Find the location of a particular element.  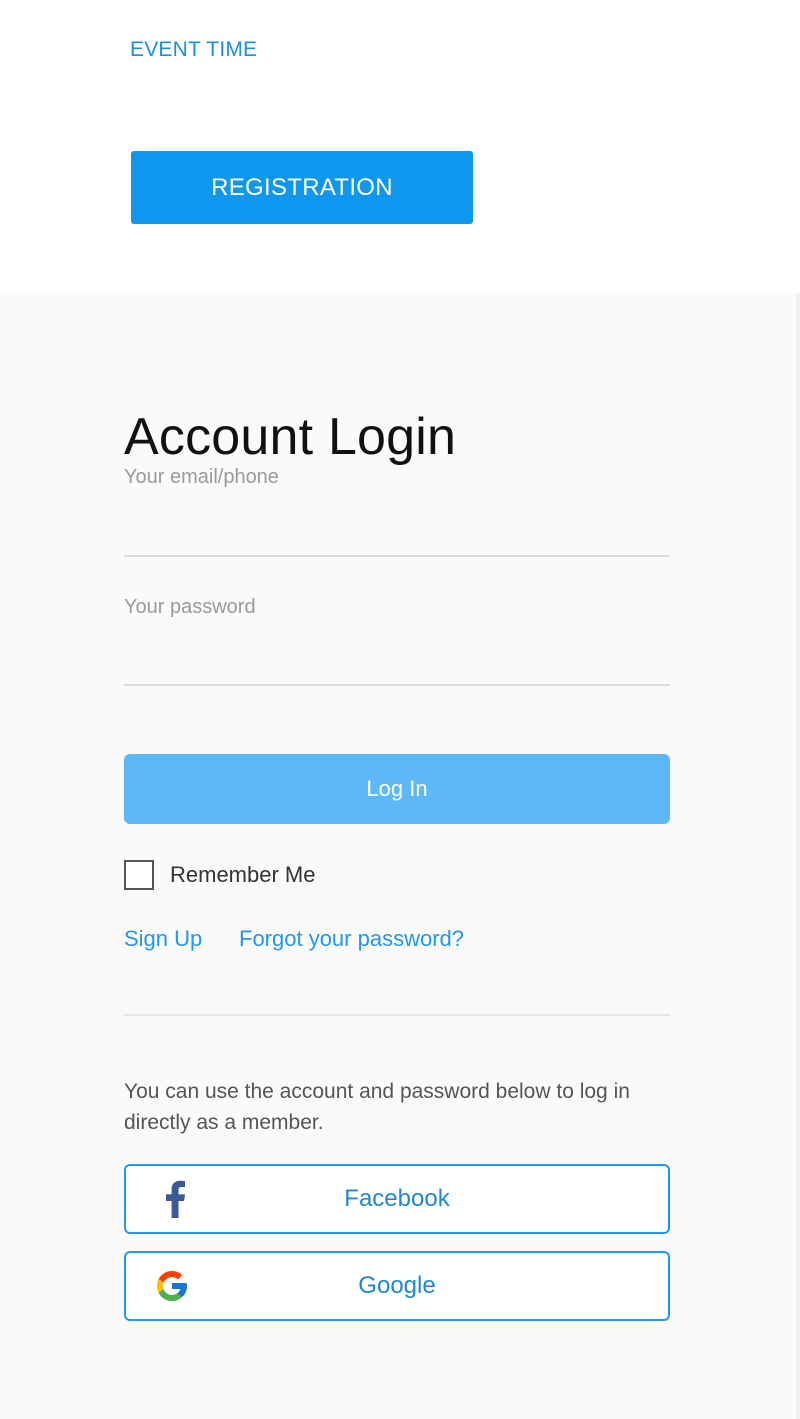

event-time-link: EVENT TIME is located at coordinates (193, 50).